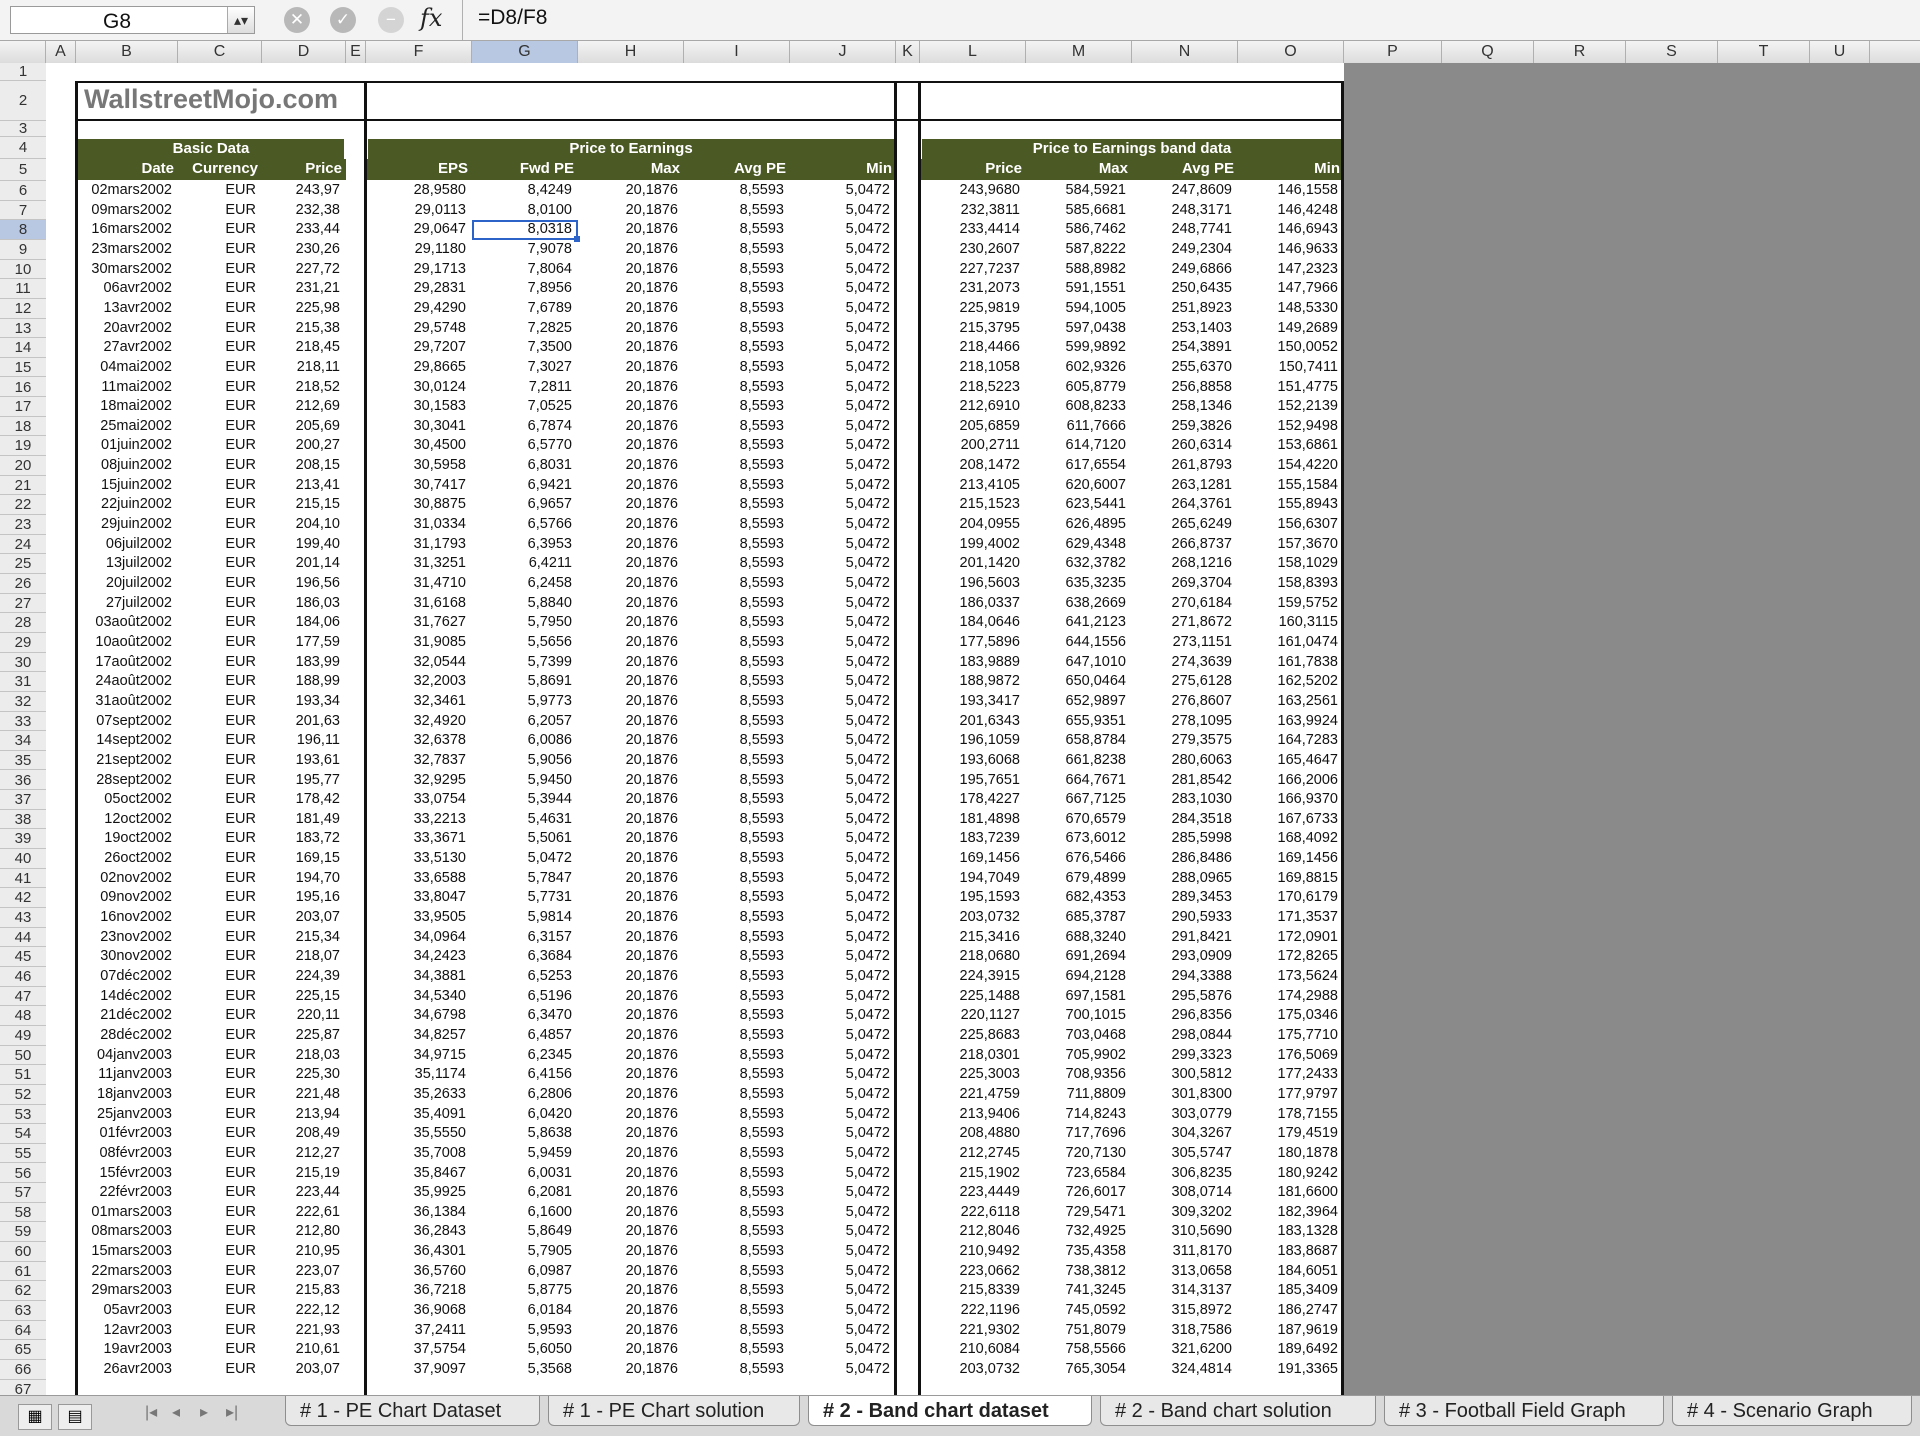 The image size is (1920, 1436). I want to click on table-cell: 268,1216, so click(1182, 564).